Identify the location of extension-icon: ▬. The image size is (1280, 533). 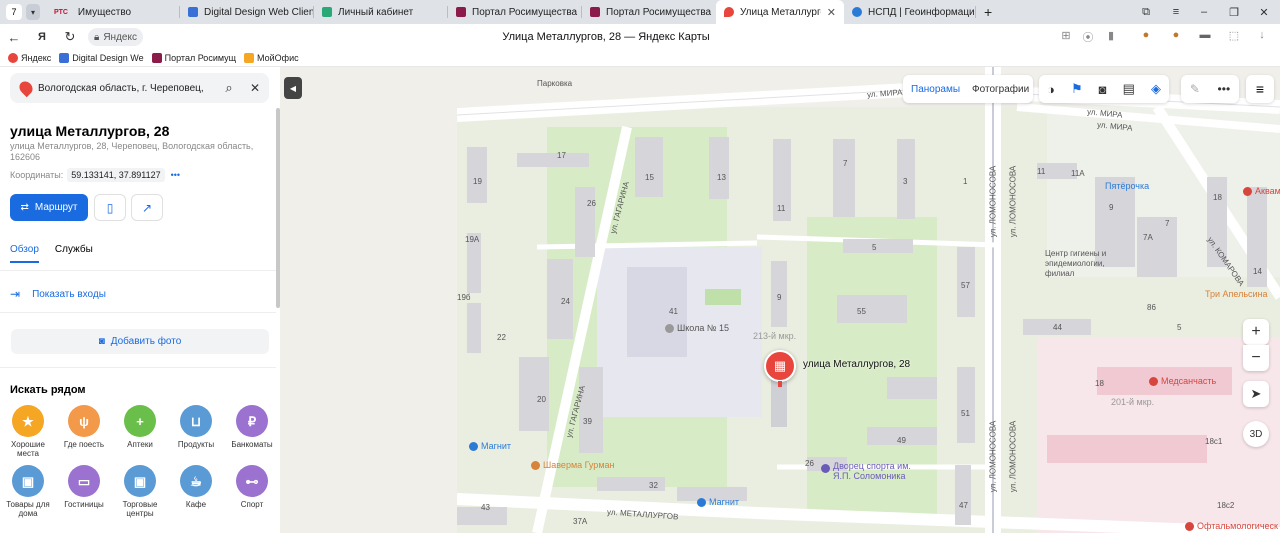
(1205, 35).